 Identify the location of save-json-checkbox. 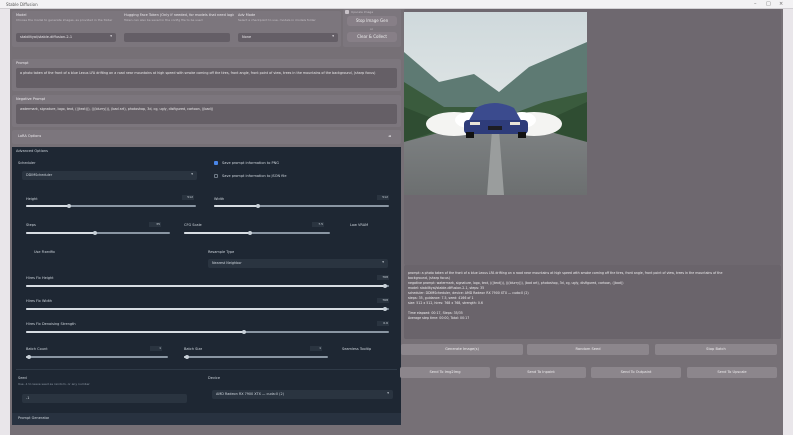
(216, 176).